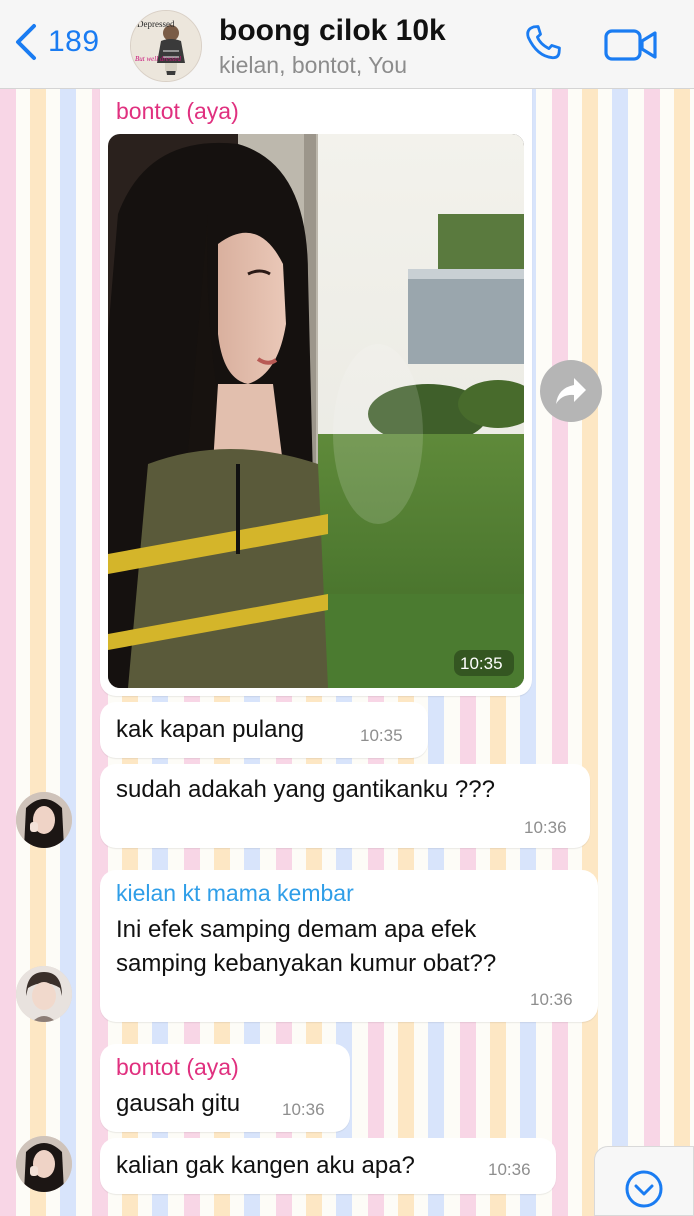 This screenshot has height=1216, width=694. What do you see at coordinates (306, 963) in the screenshot?
I see `message-text-line2: samping kebanyakan kumur obat??` at bounding box center [306, 963].